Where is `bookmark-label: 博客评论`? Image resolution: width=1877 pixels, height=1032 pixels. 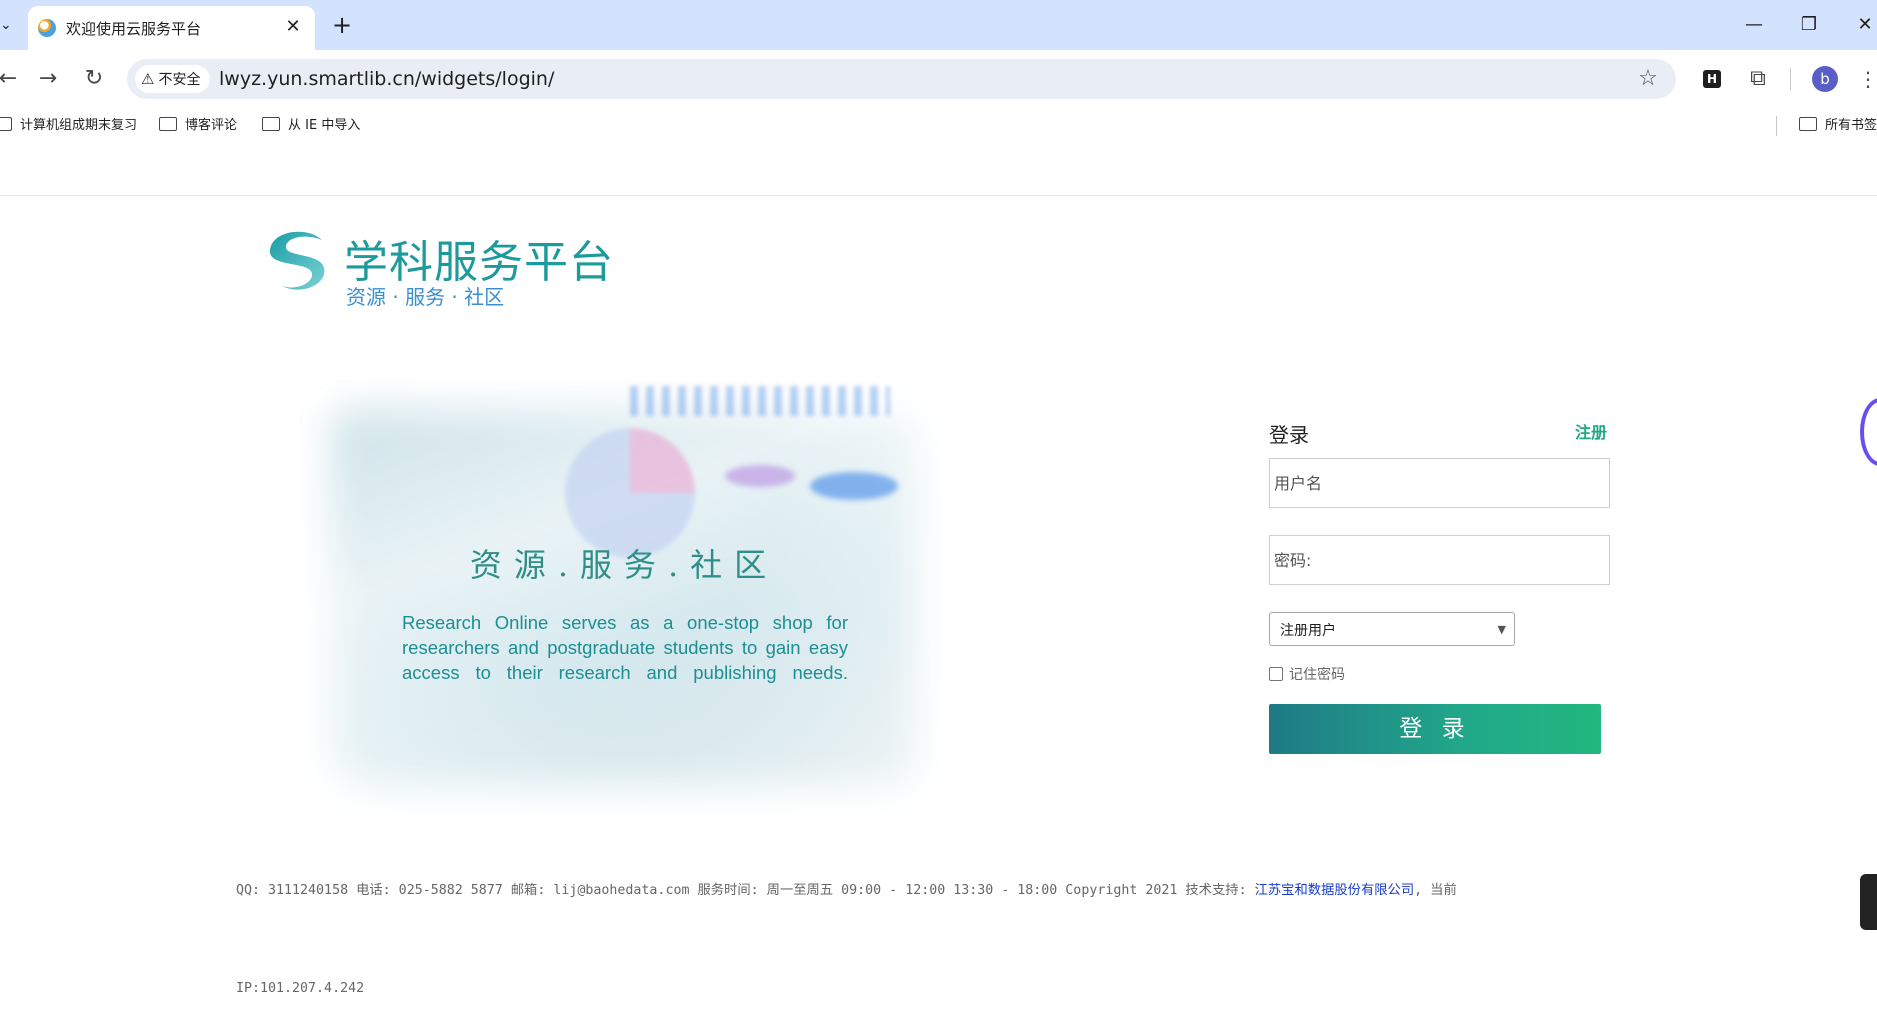
bookmark-label: 博客评论 is located at coordinates (211, 125).